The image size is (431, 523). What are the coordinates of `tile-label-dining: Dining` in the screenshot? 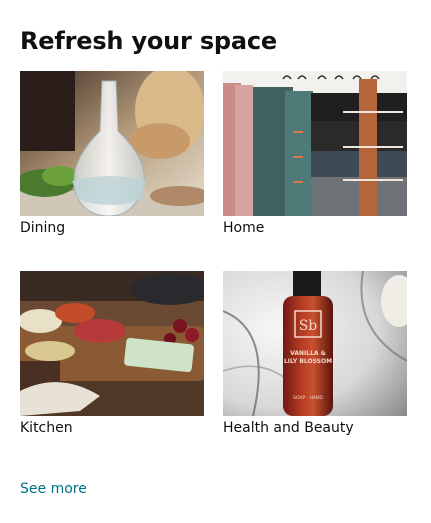 It's located at (112, 228).